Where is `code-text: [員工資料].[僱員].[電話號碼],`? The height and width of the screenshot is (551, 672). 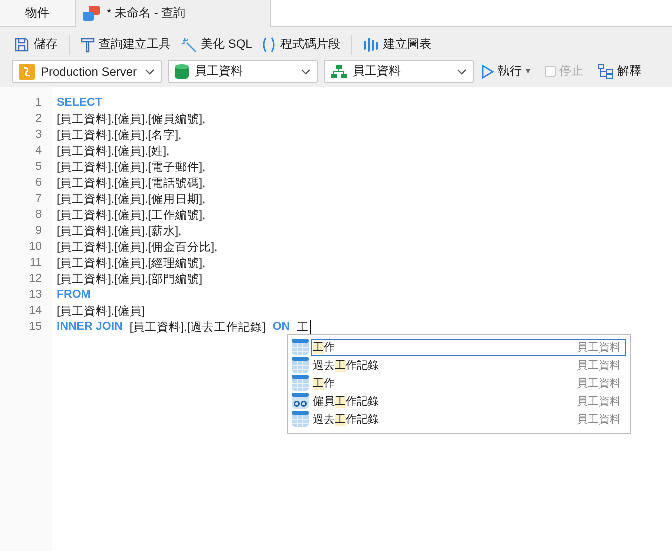 code-text: [員工資料].[僱員].[電話號碼], is located at coordinates (131, 183).